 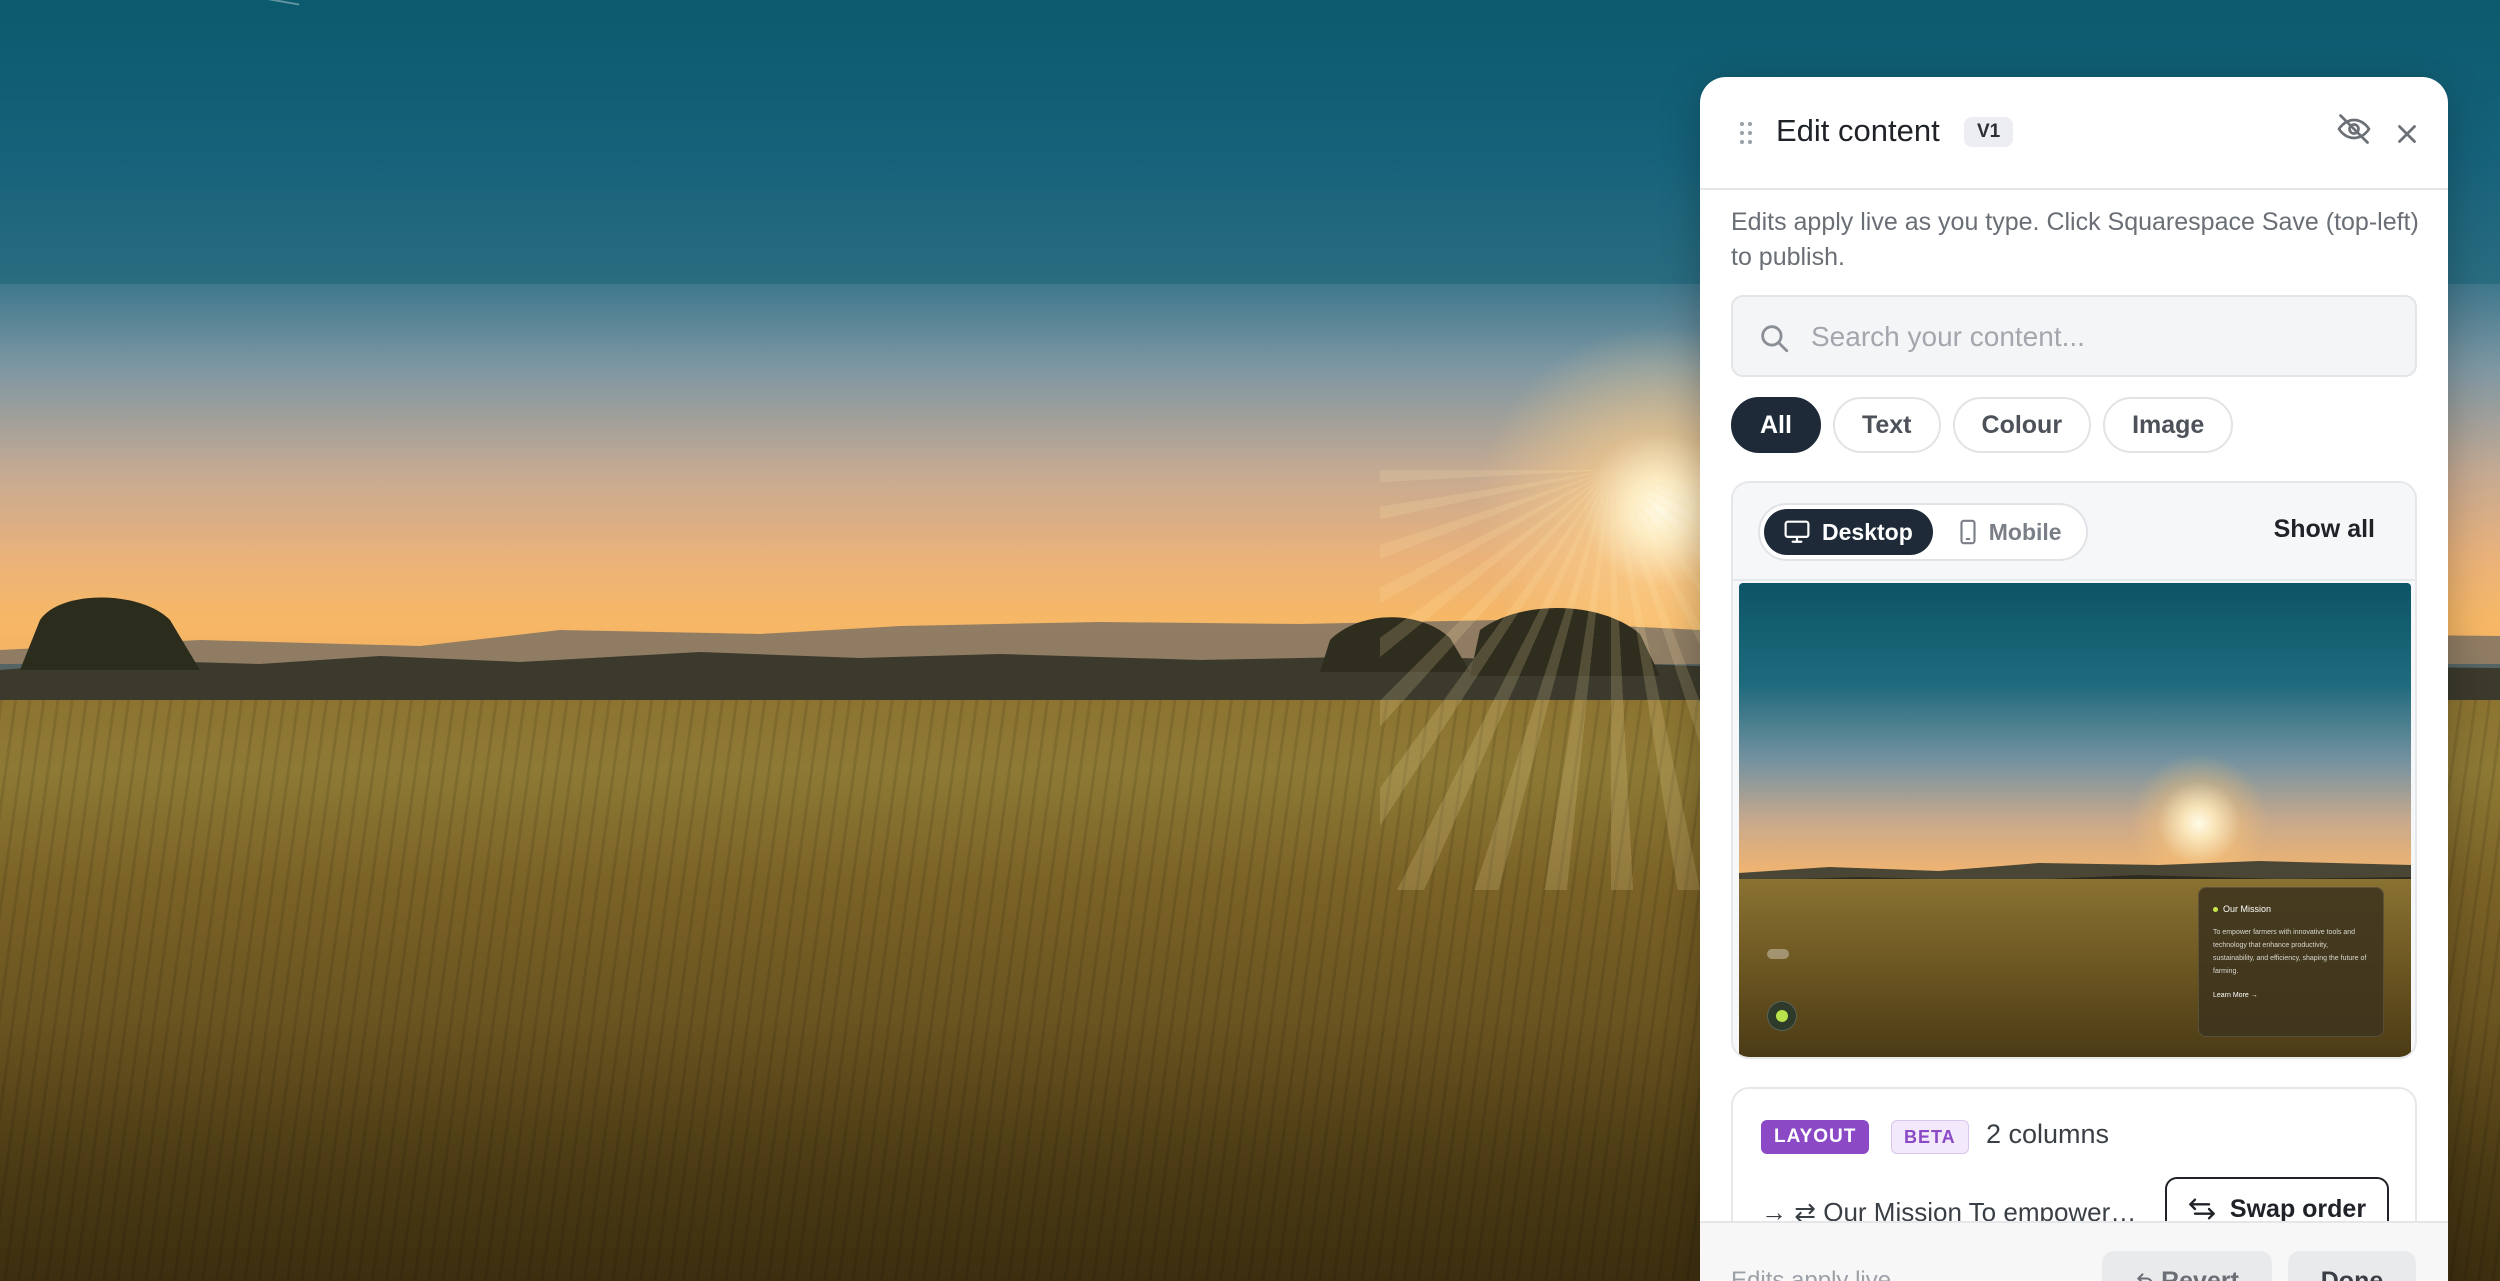 I want to click on filter-chips: All Text Colour Image, so click(x=1982, y=425).